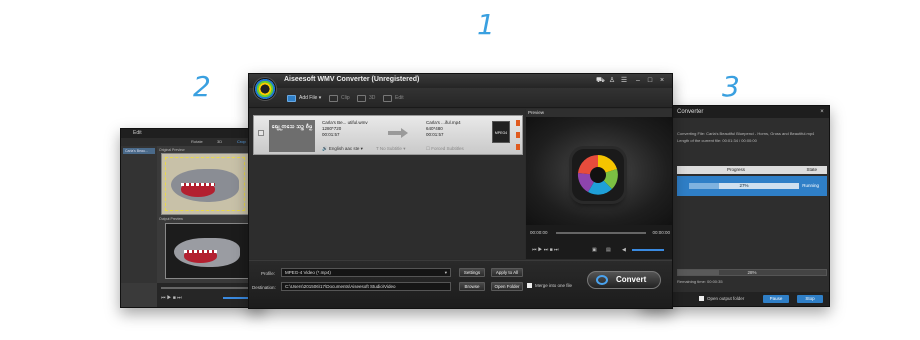  Describe the element at coordinates (291, 98) in the screenshot. I see `add-file-icon` at that location.